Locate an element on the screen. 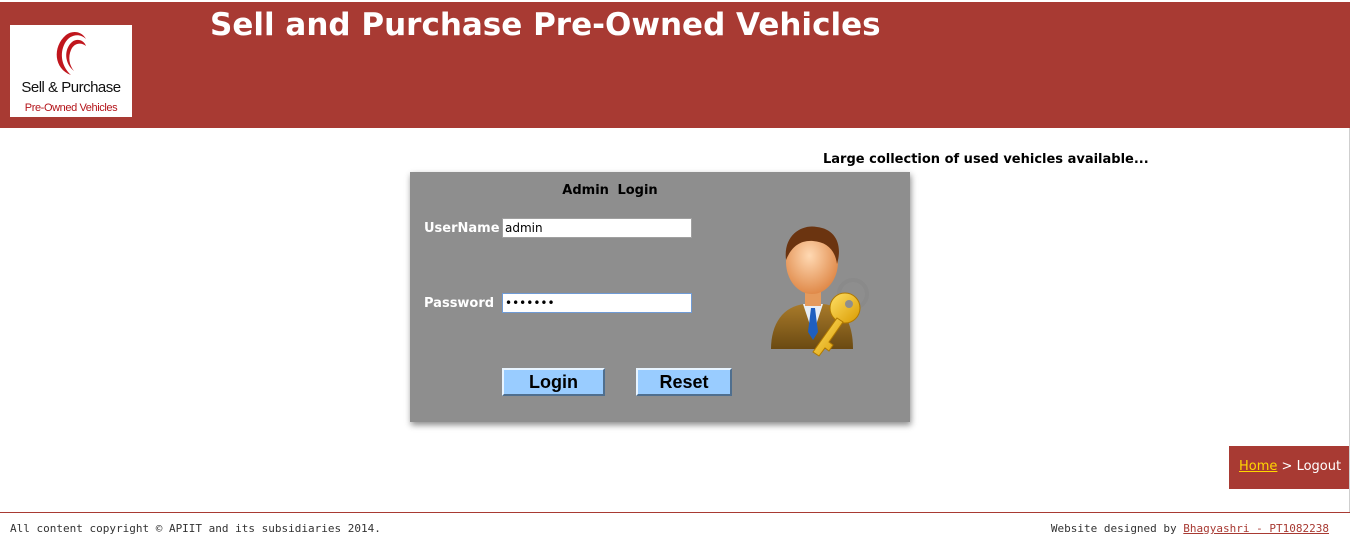 Image resolution: width=1350 pixels, height=540 pixels. password-input is located at coordinates (597, 303).